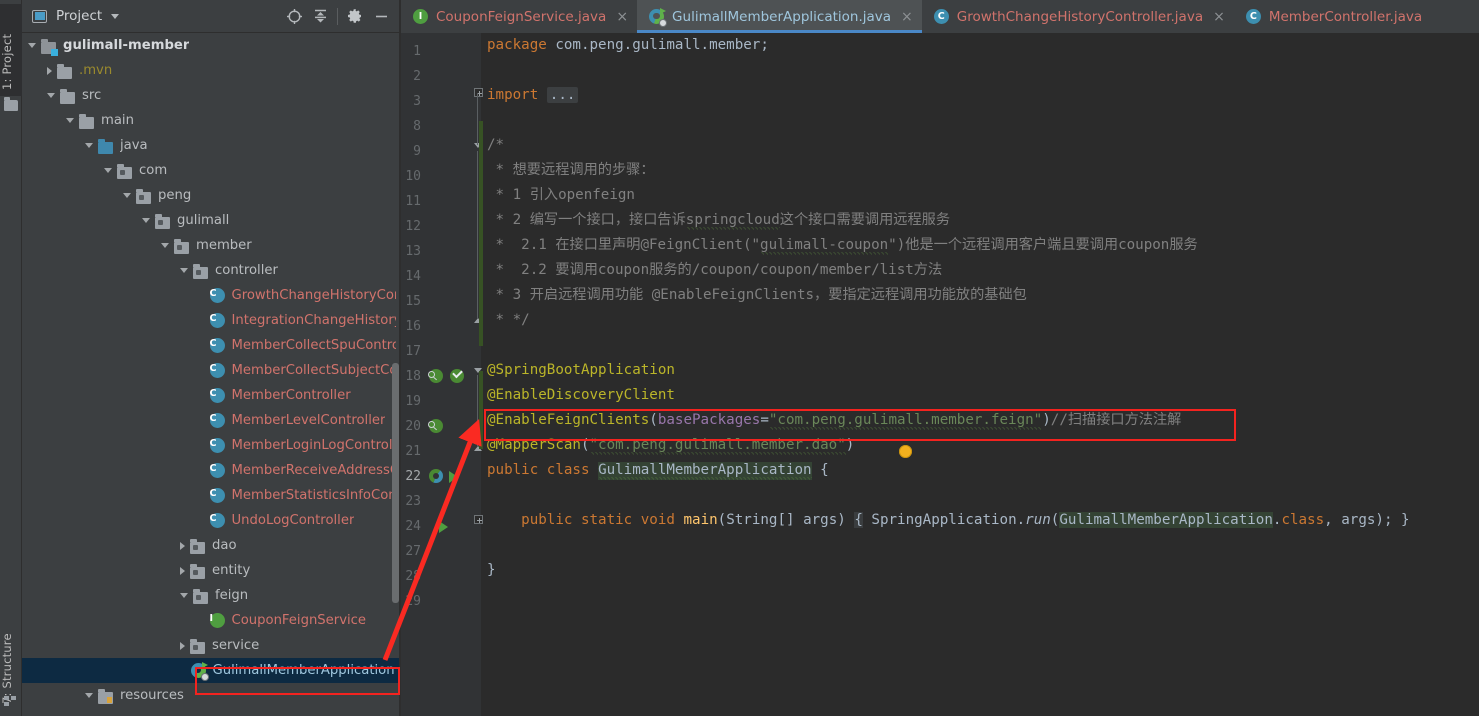 The height and width of the screenshot is (716, 1479). What do you see at coordinates (211, 295) in the screenshot?
I see `tree-item-growthchangehistorycontroller: C GrowthChangeHistoryController` at bounding box center [211, 295].